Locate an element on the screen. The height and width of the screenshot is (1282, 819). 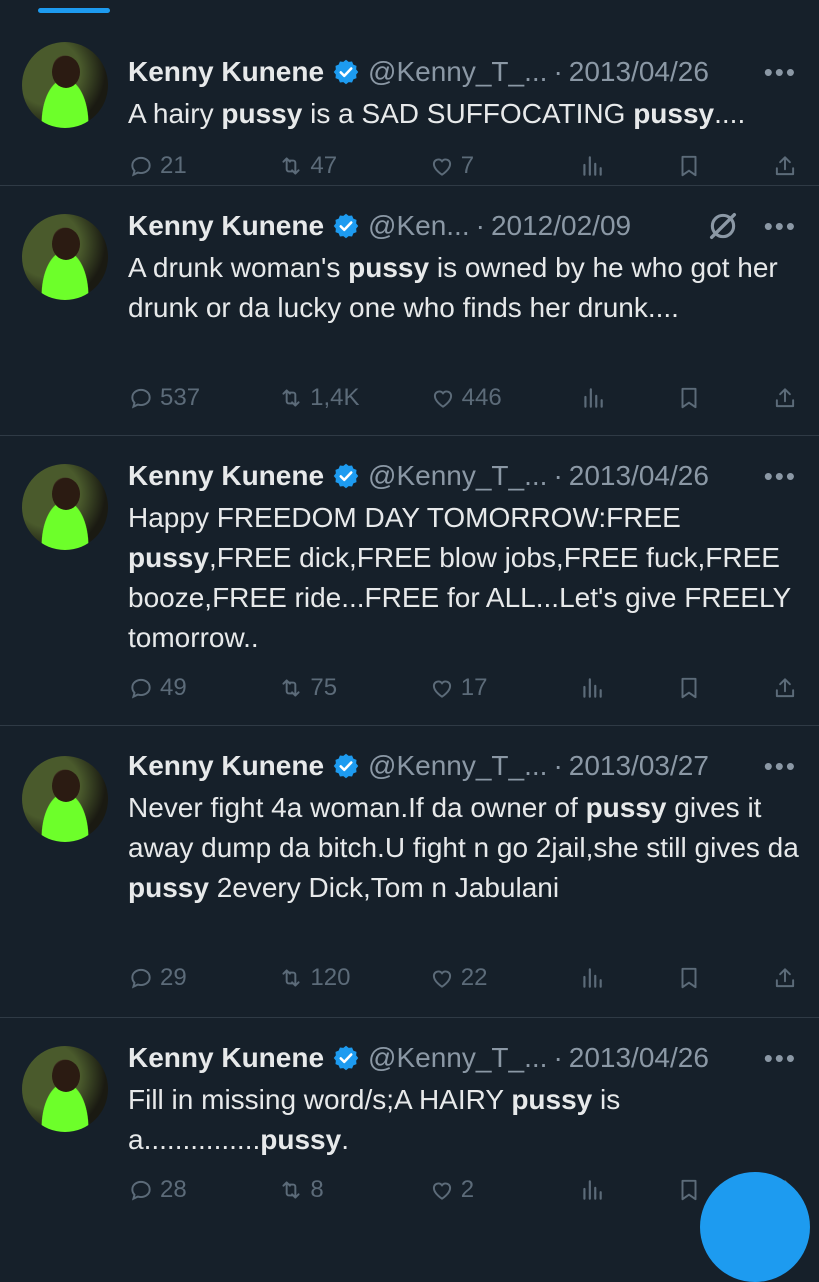
tweet-actions: 49 75 17 is located at coordinates (463, 688).